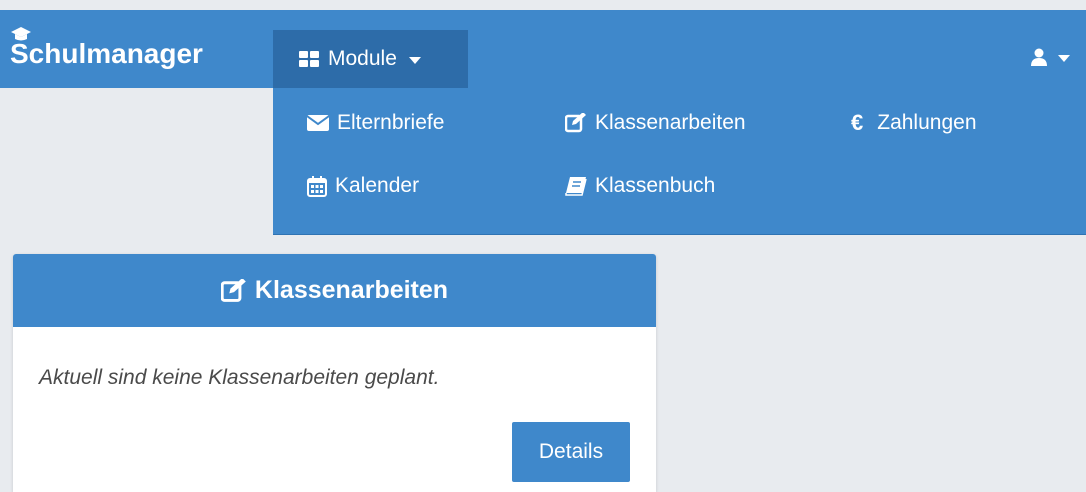 Image resolution: width=1086 pixels, height=492 pixels. What do you see at coordinates (576, 186) in the screenshot?
I see `book-icon` at bounding box center [576, 186].